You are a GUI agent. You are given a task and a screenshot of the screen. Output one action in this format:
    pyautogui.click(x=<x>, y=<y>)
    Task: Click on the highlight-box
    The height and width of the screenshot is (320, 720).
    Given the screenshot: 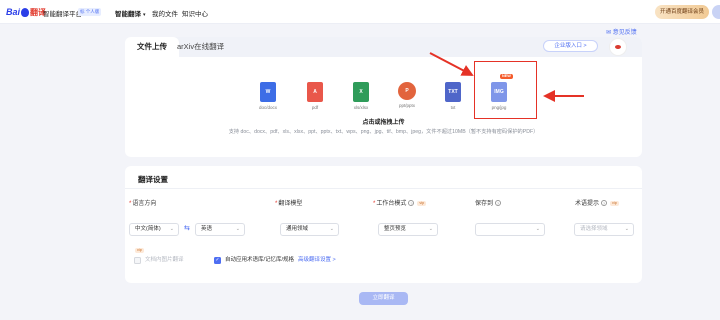 What is the action you would take?
    pyautogui.click(x=505, y=90)
    